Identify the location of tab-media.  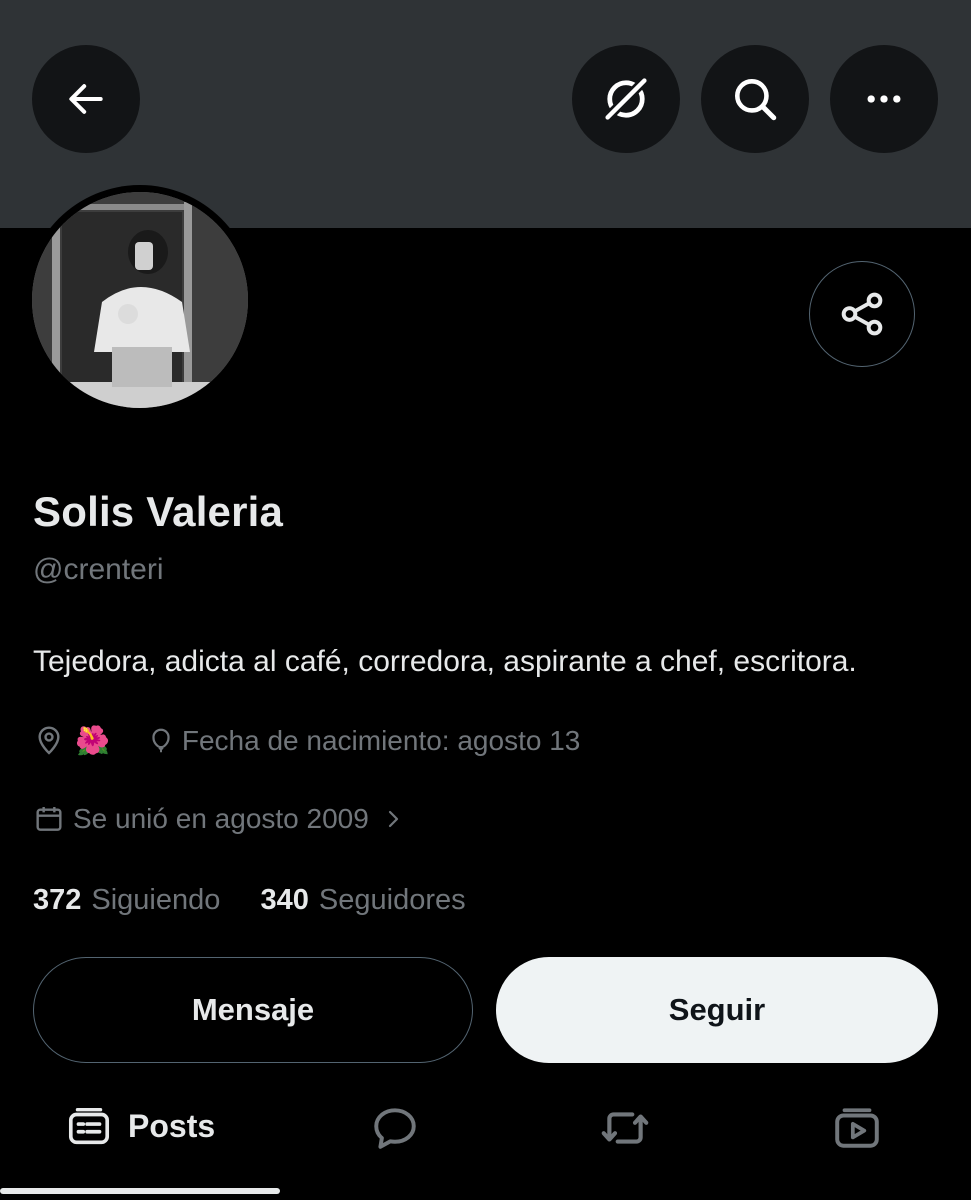
(857, 1128).